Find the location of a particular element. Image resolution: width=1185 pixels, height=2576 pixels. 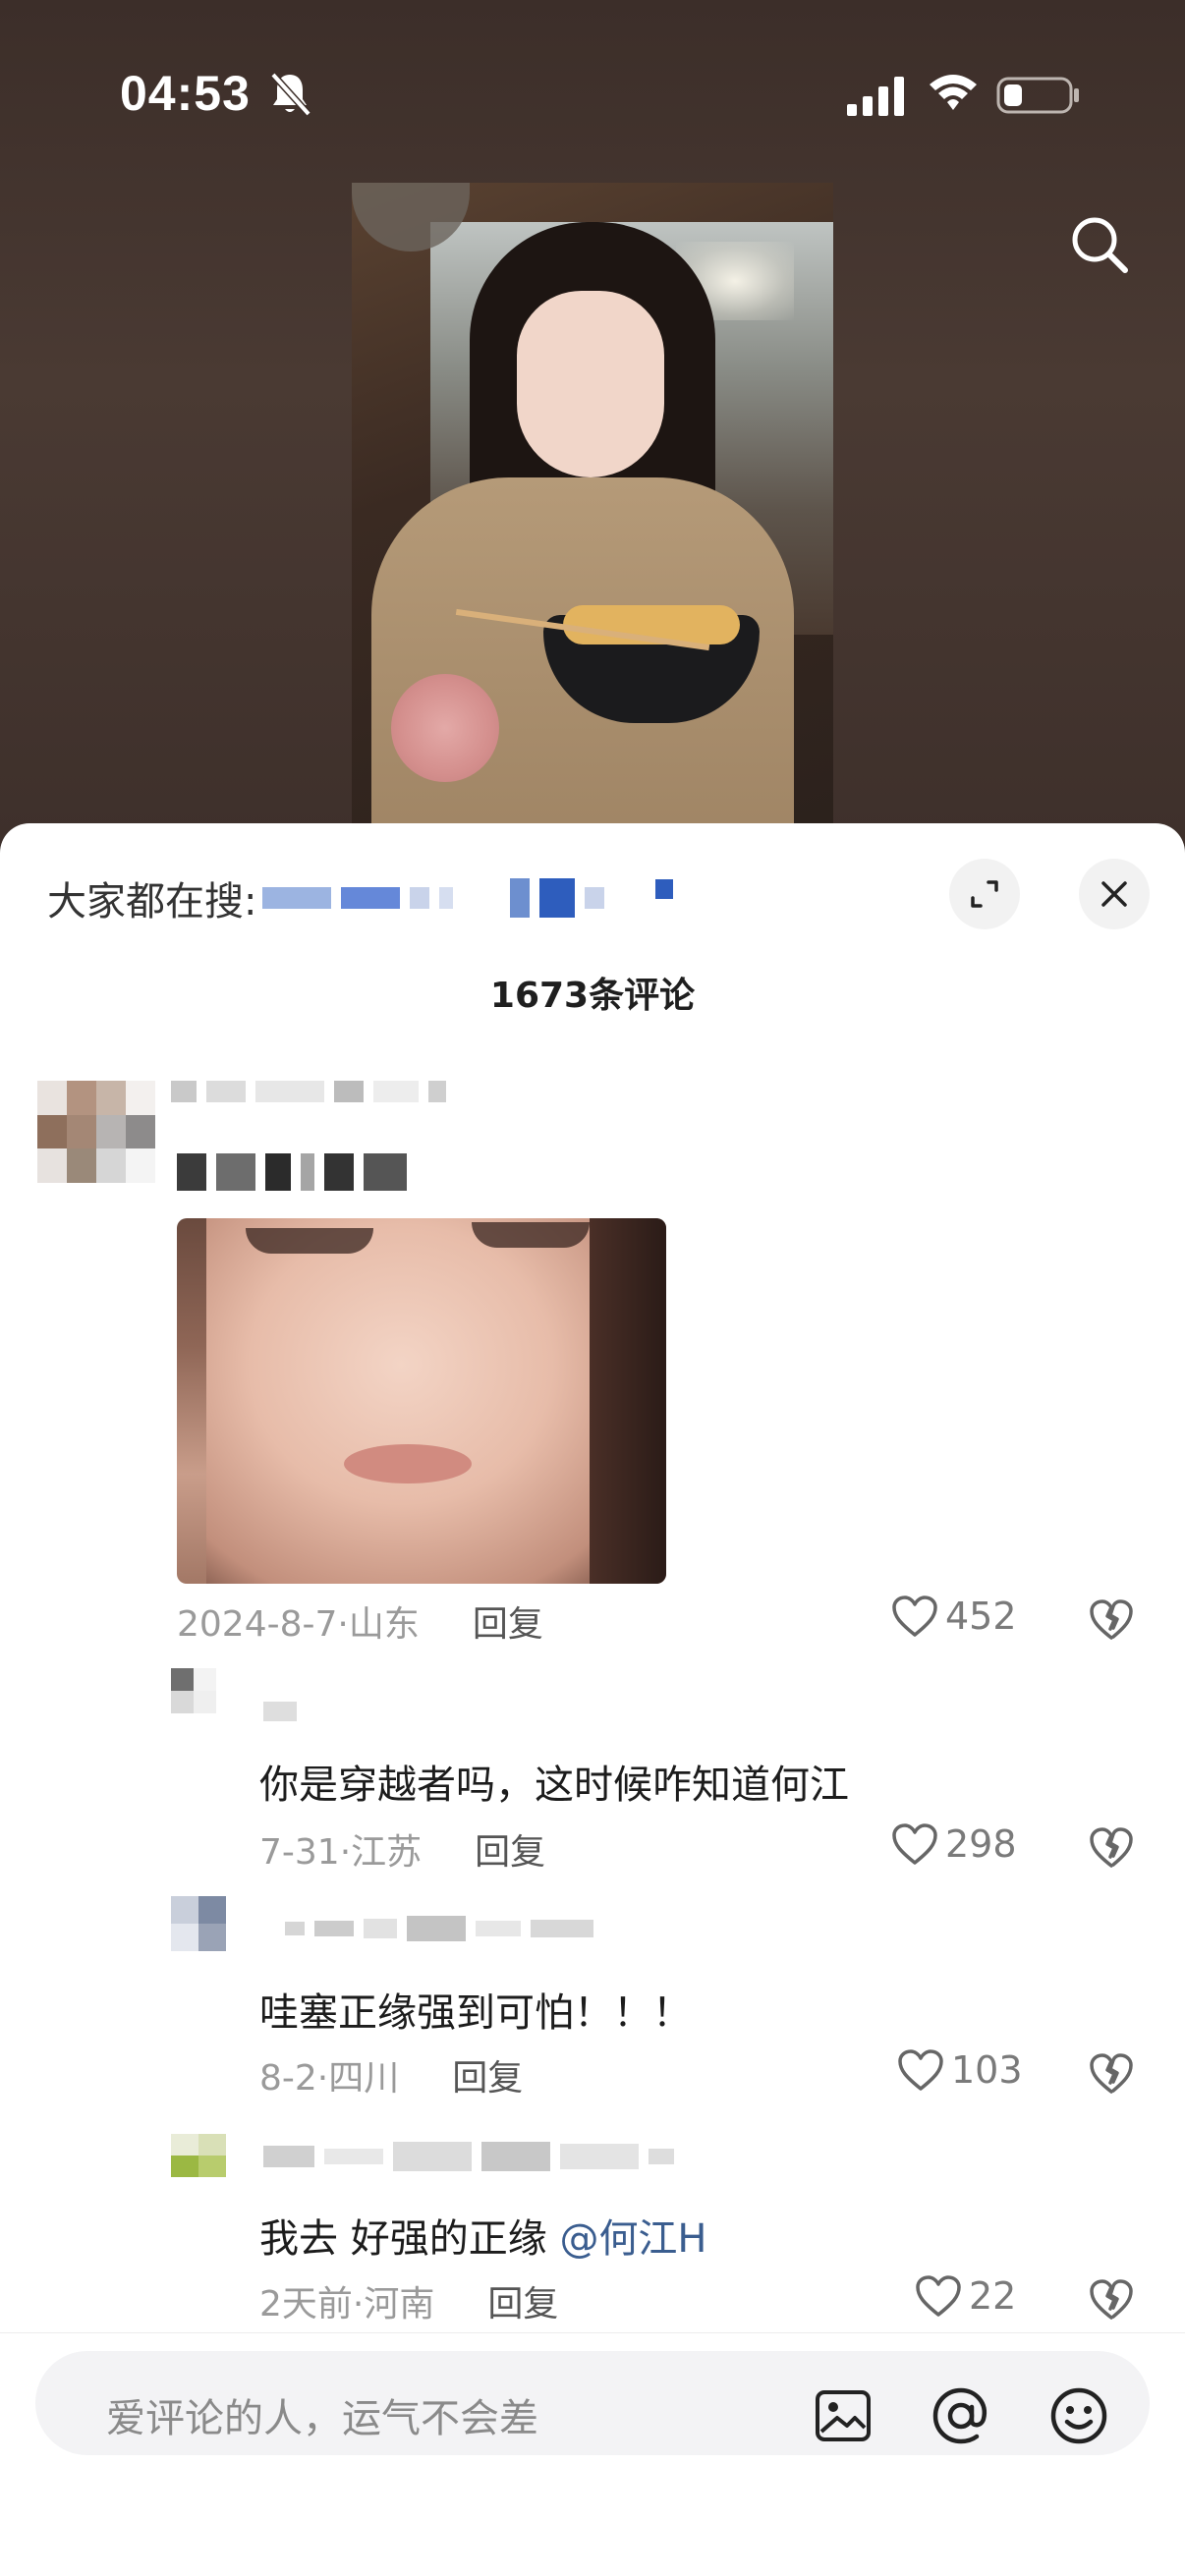

comment-date: 8-2·四川 is located at coordinates (329, 2078).